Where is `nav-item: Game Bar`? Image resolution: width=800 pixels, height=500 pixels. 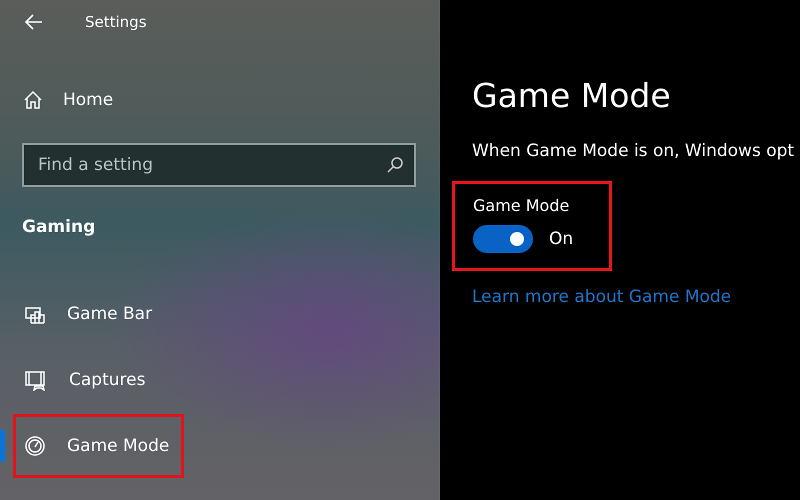
nav-item: Game Bar is located at coordinates (90, 314).